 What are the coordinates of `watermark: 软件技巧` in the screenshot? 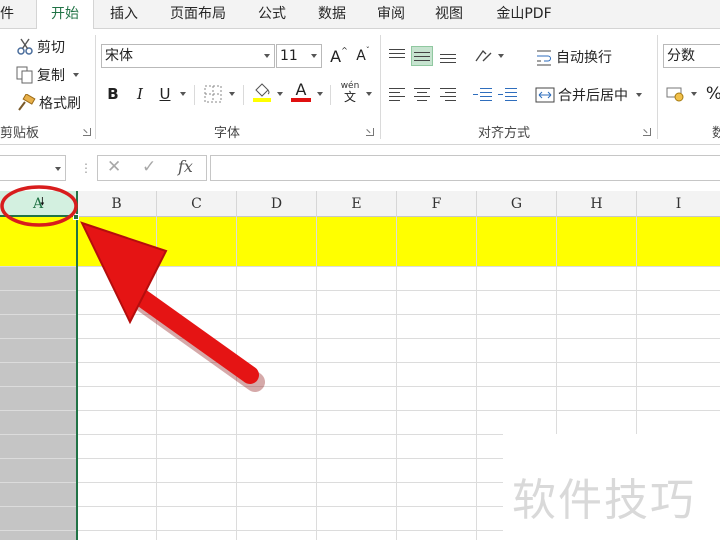 It's located at (611, 487).